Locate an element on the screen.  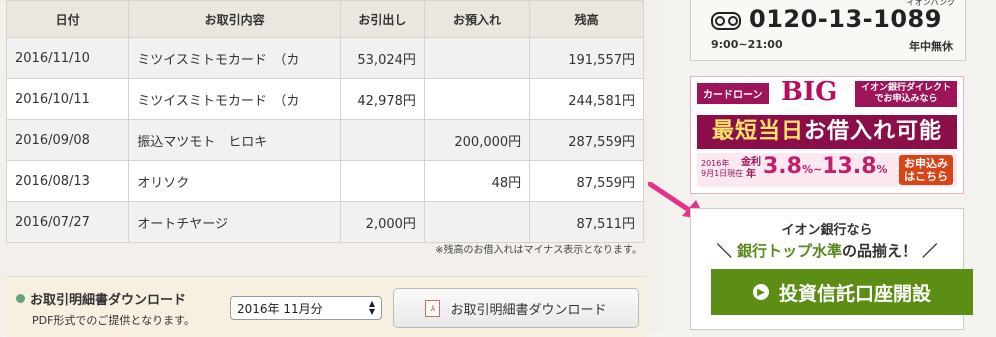
table-row: 2016/08/13 オリソク 48円 87,559円 is located at coordinates (324, 181).